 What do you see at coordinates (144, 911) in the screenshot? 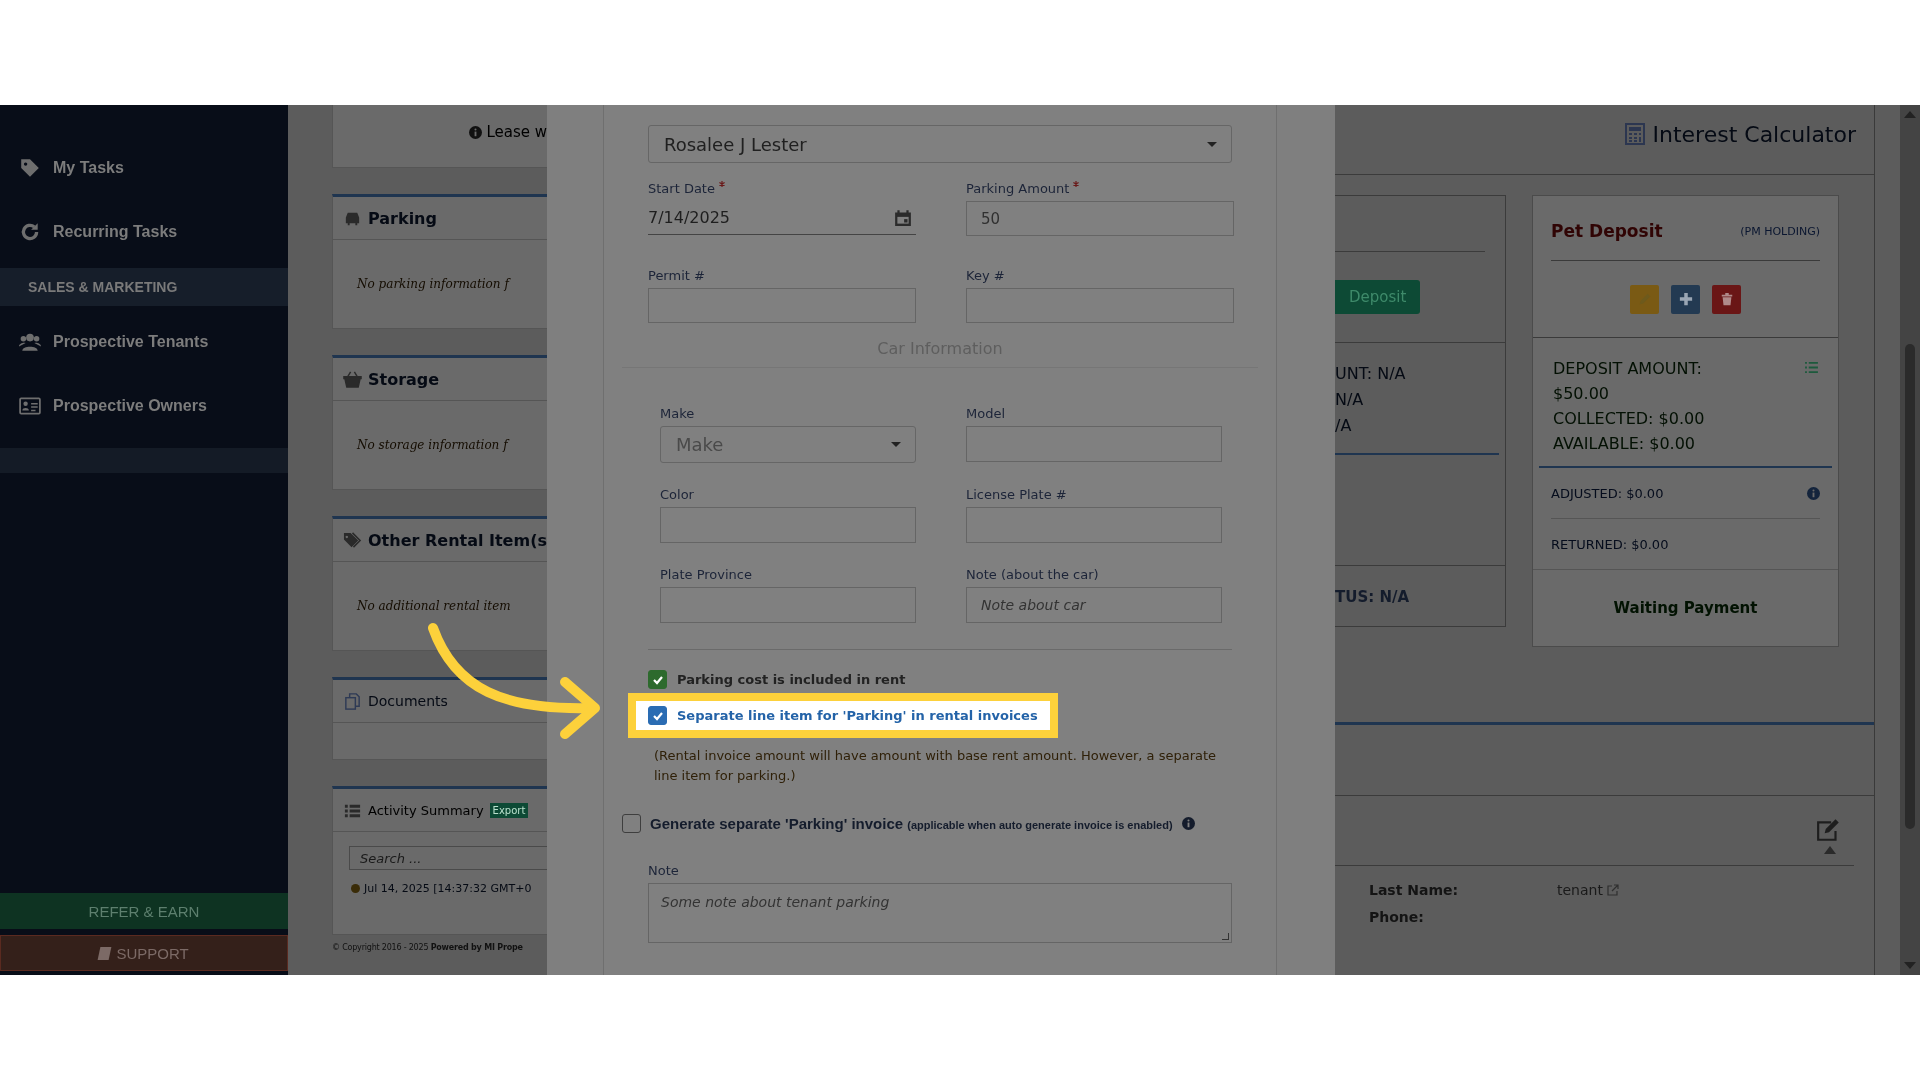
I see `refer-earn-button: REFER & EARN` at bounding box center [144, 911].